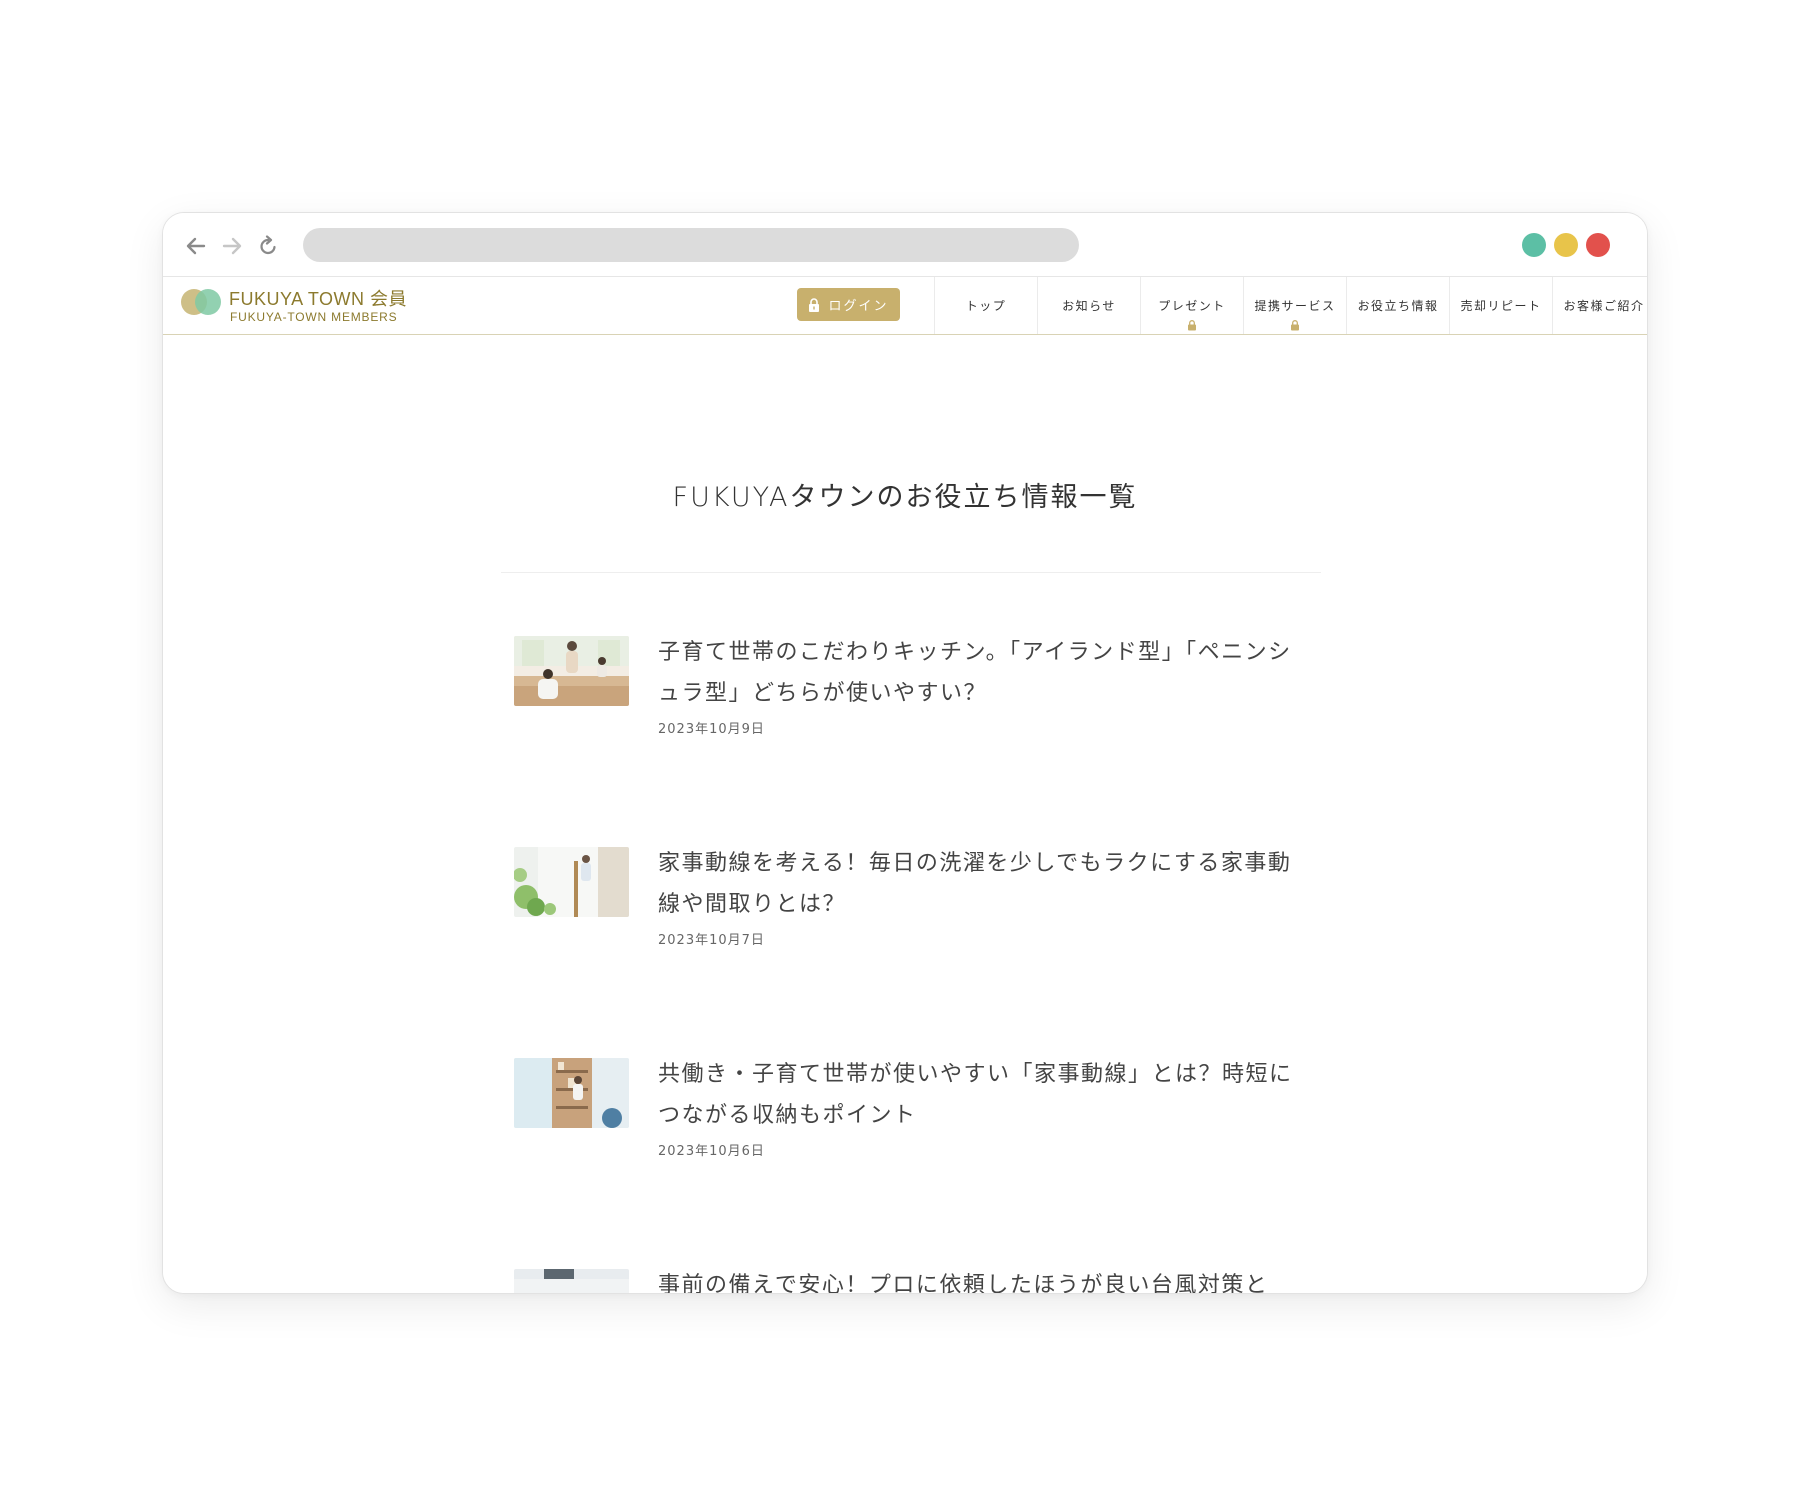 Image resolution: width=1800 pixels, height=1500 pixels. I want to click on nav-label: お役立ち情報, so click(1398, 306).